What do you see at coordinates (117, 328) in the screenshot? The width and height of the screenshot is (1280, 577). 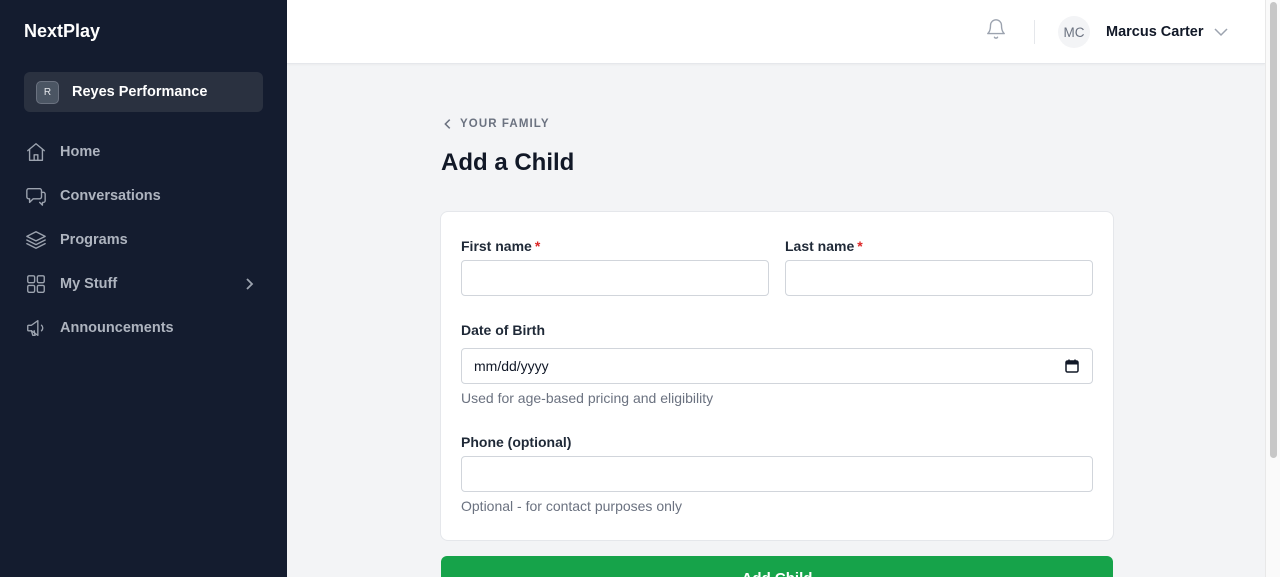 I see `sidebar-item-label: Announcements` at bounding box center [117, 328].